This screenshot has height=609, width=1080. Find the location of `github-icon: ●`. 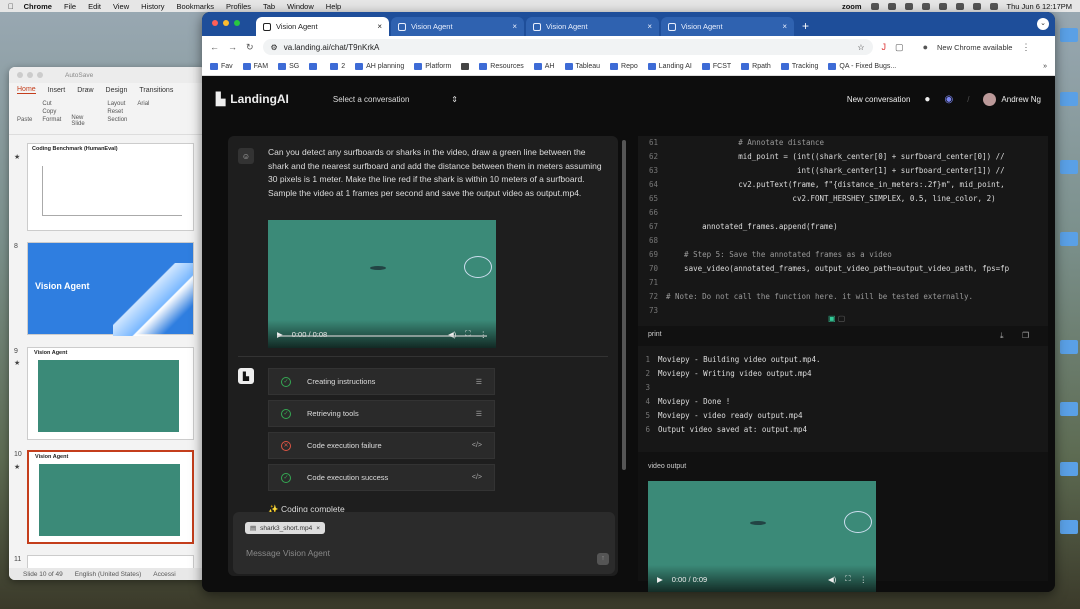

github-icon: ● is located at coordinates (927, 99).